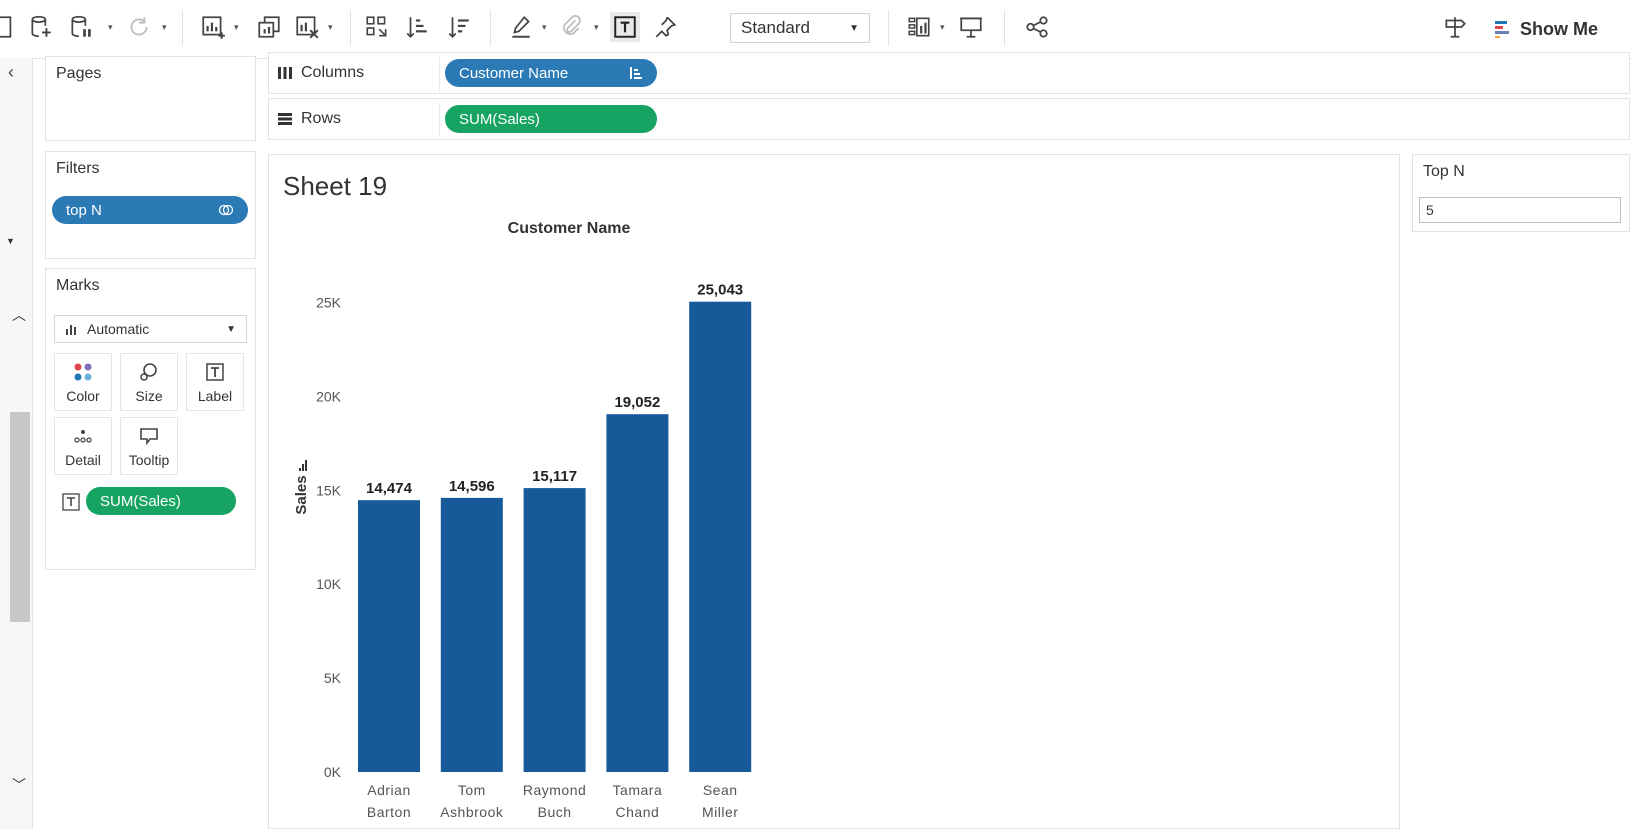  I want to click on sort-indicator-icon, so click(636, 73).